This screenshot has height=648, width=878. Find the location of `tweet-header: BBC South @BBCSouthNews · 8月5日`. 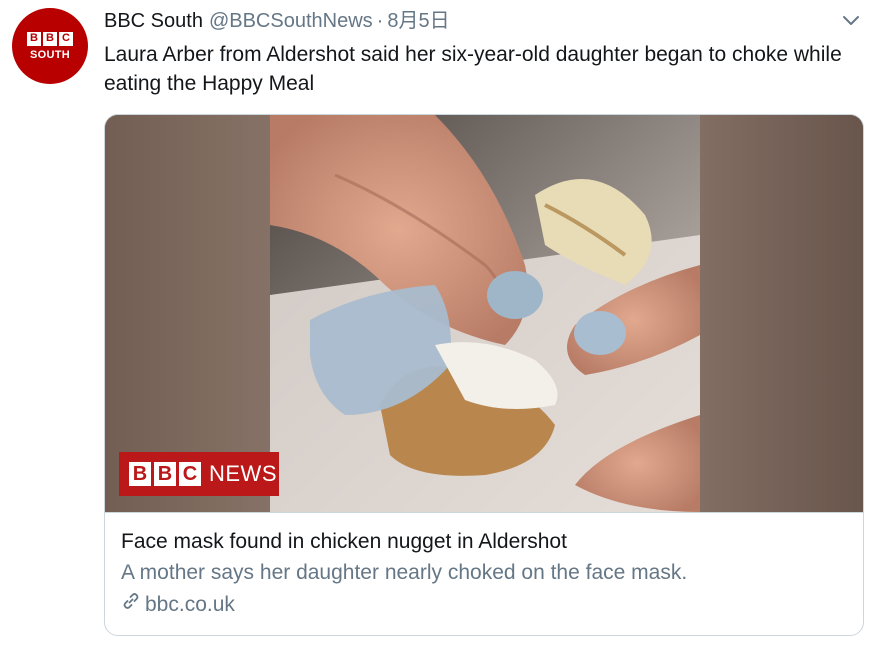

tweet-header: BBC South @BBCSouthNews · 8月5日 is located at coordinates (471, 21).